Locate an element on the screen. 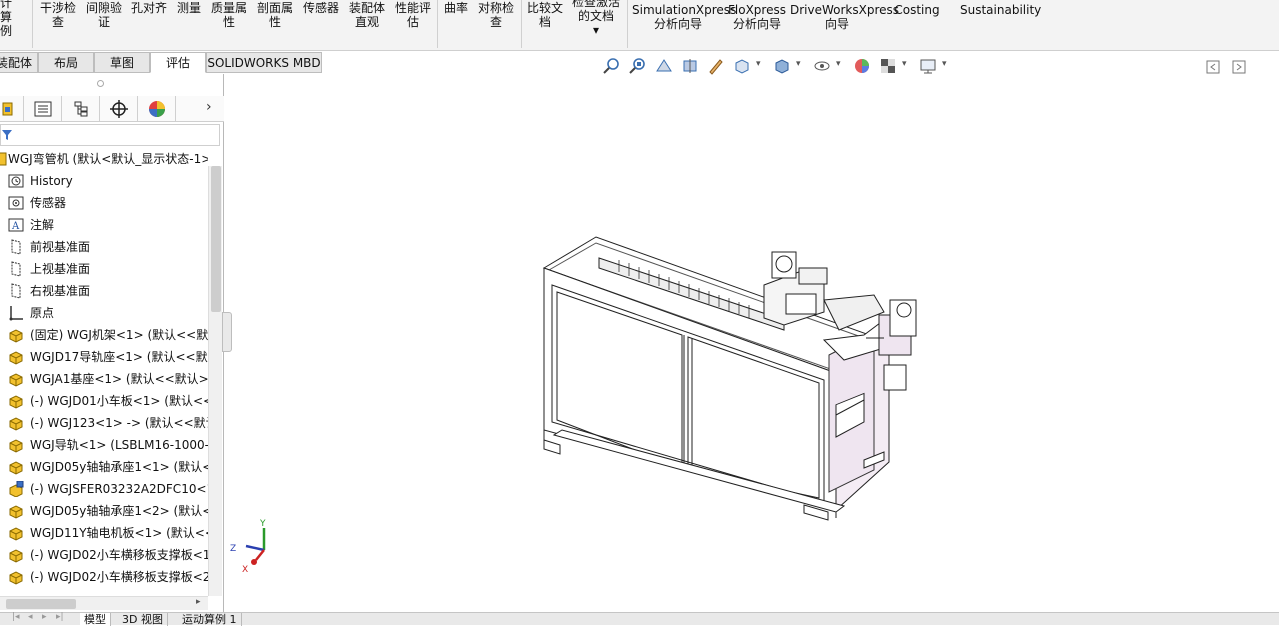  costing-button: Costing is located at coordinates (917, 8).